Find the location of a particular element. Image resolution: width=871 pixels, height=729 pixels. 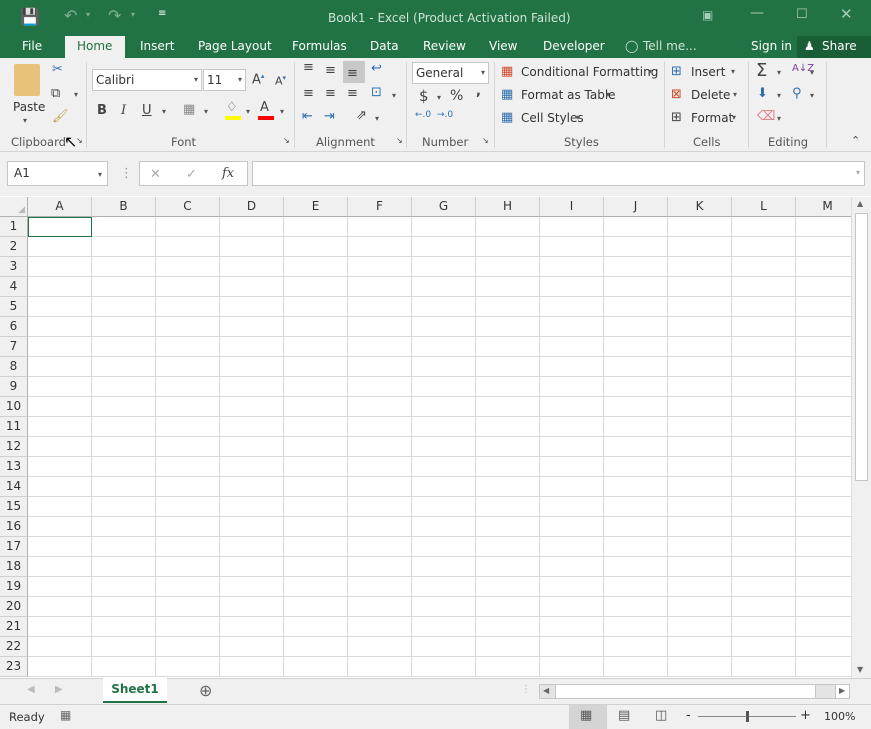

tab-file: File is located at coordinates (32, 47).